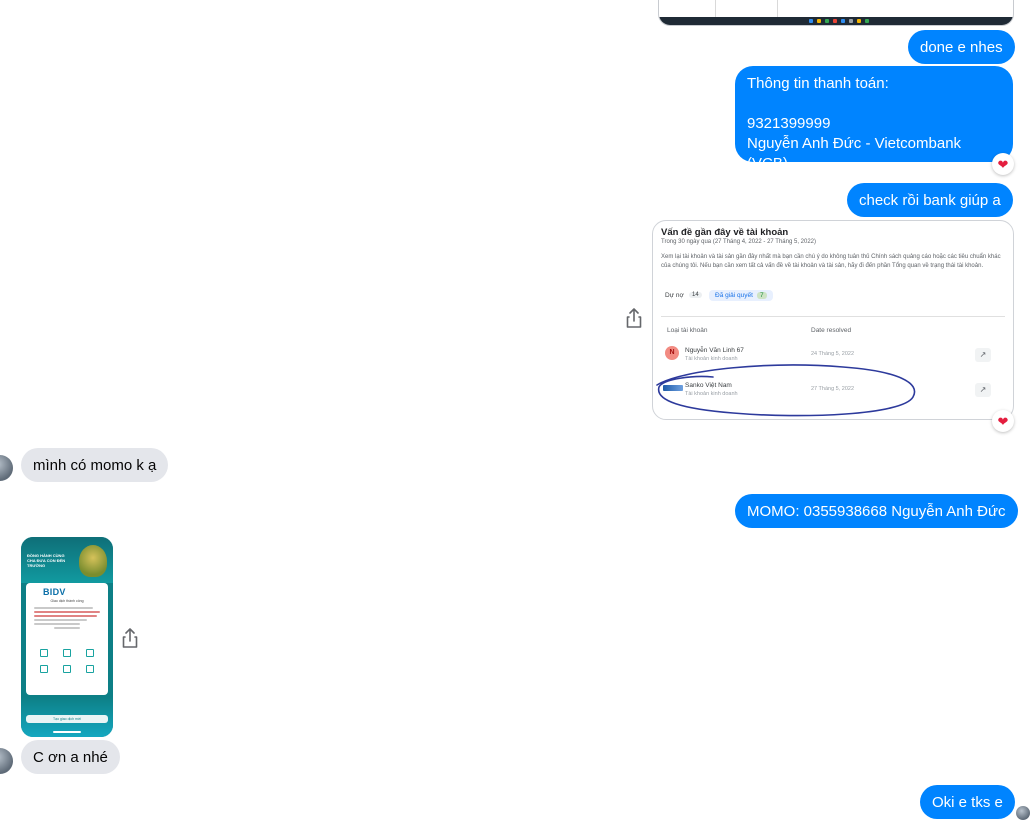 Image resolution: width=1032 pixels, height=826 pixels. I want to click on column-header-account: Loại tài khoản, so click(687, 330).